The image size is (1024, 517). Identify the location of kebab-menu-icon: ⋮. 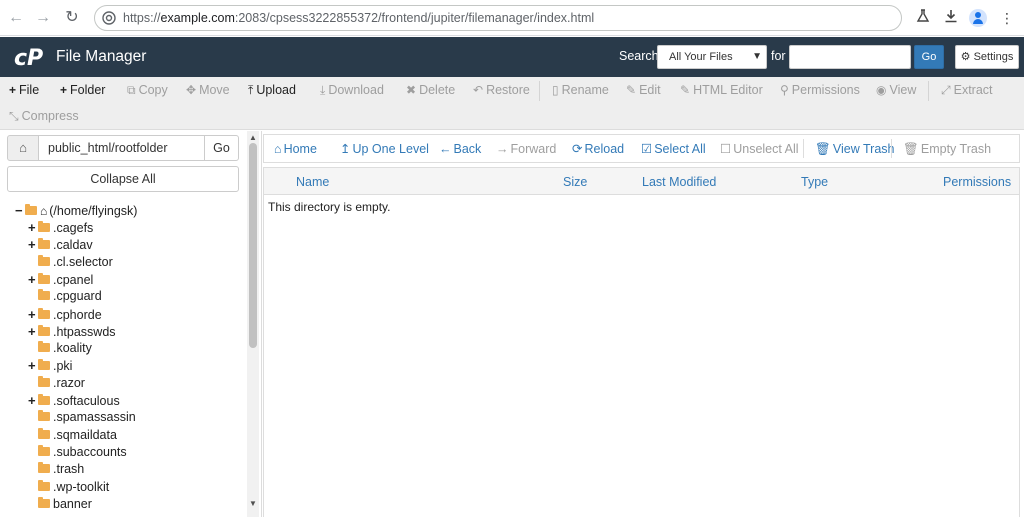
(1007, 18).